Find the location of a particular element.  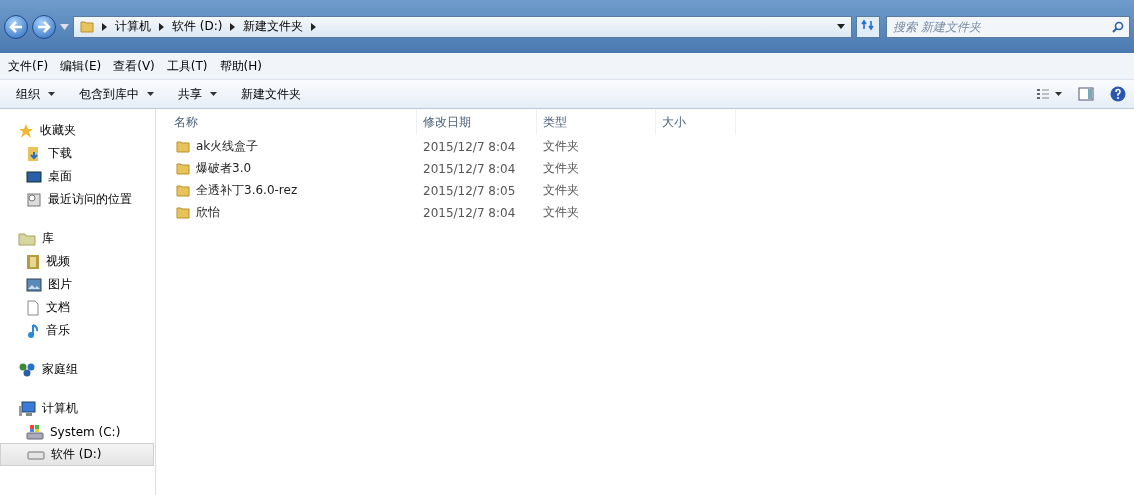

toolbar-button: 新建文件夹 is located at coordinates (271, 94).